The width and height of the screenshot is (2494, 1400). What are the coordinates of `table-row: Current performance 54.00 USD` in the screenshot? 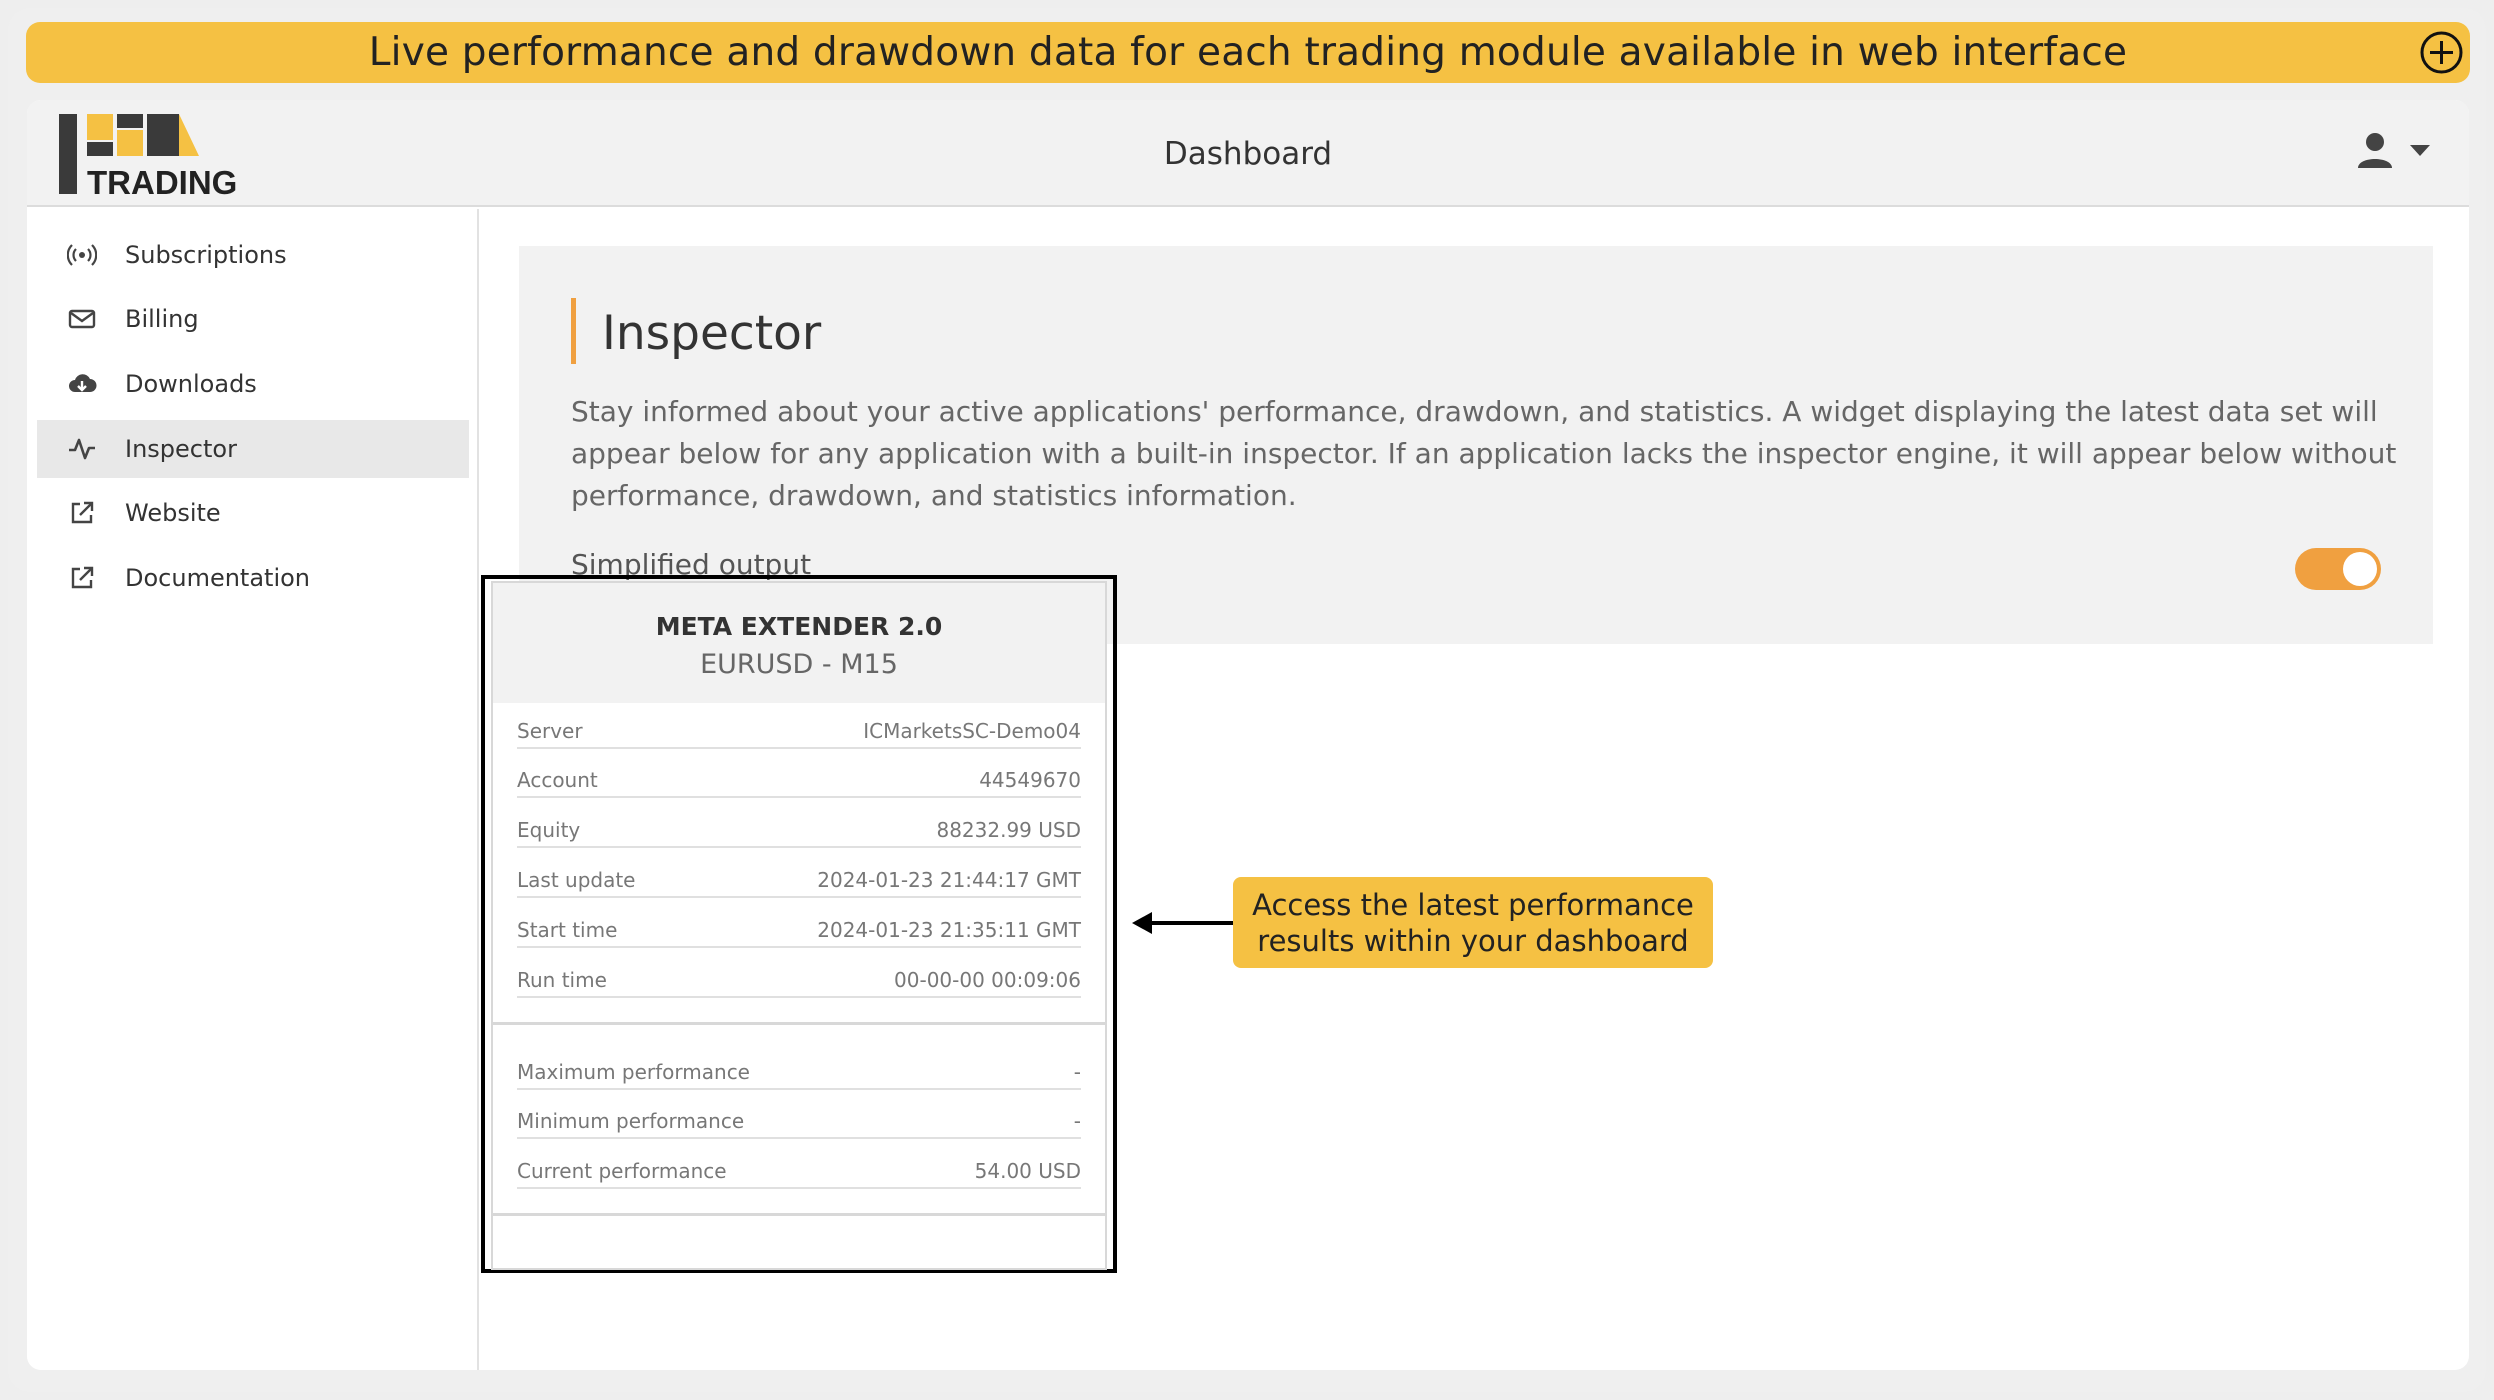 It's located at (799, 1169).